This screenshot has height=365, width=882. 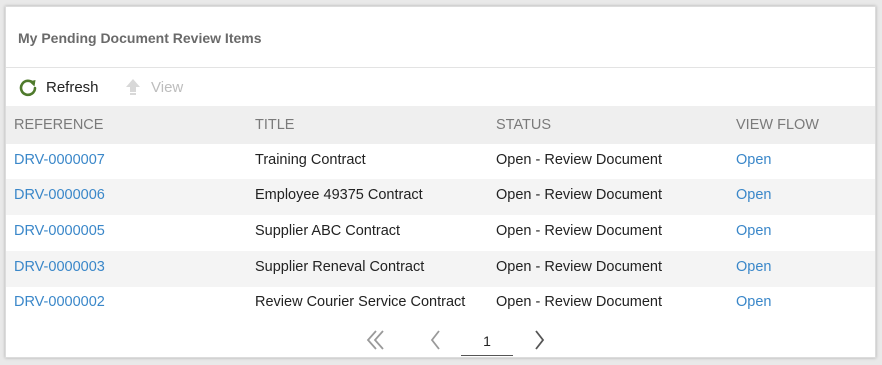 What do you see at coordinates (436, 340) in the screenshot?
I see `previous-page-icon` at bounding box center [436, 340].